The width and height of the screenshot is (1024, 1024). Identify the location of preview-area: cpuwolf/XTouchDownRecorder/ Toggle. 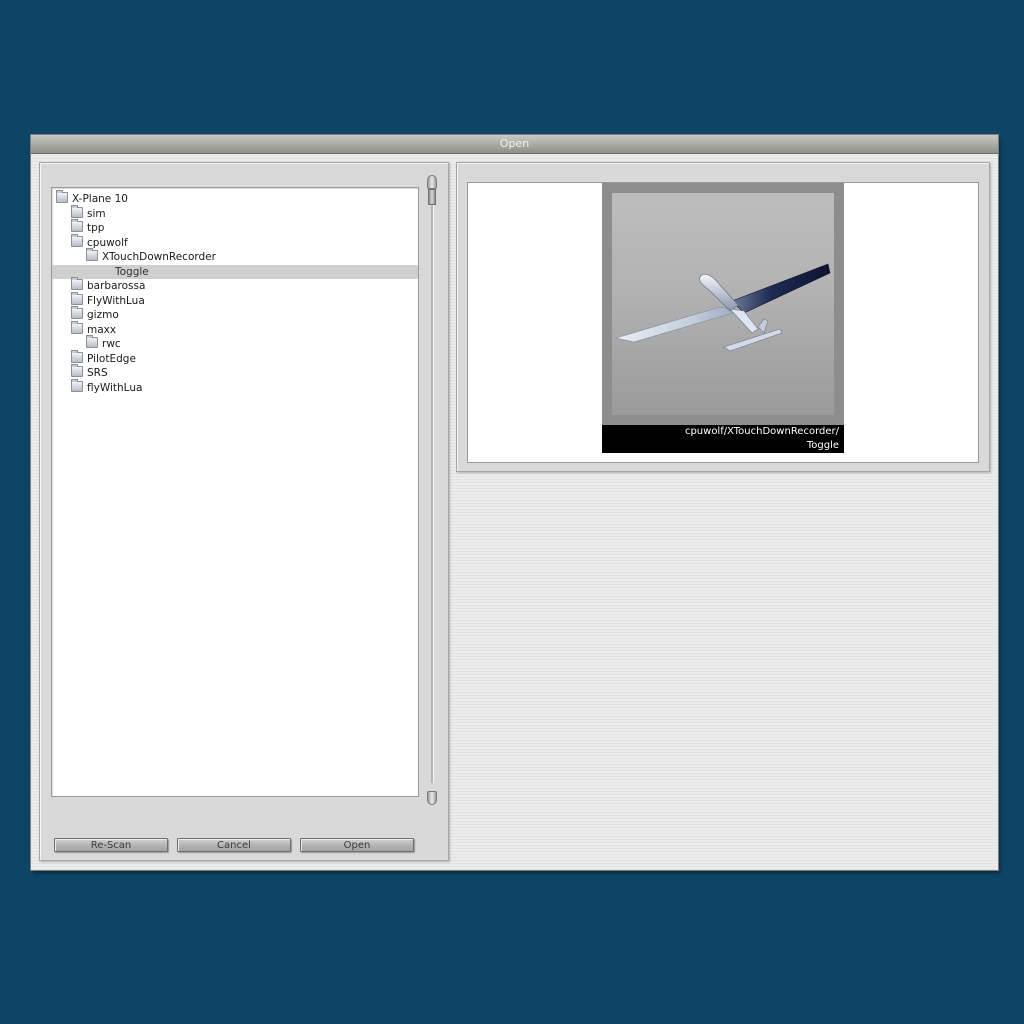
(723, 322).